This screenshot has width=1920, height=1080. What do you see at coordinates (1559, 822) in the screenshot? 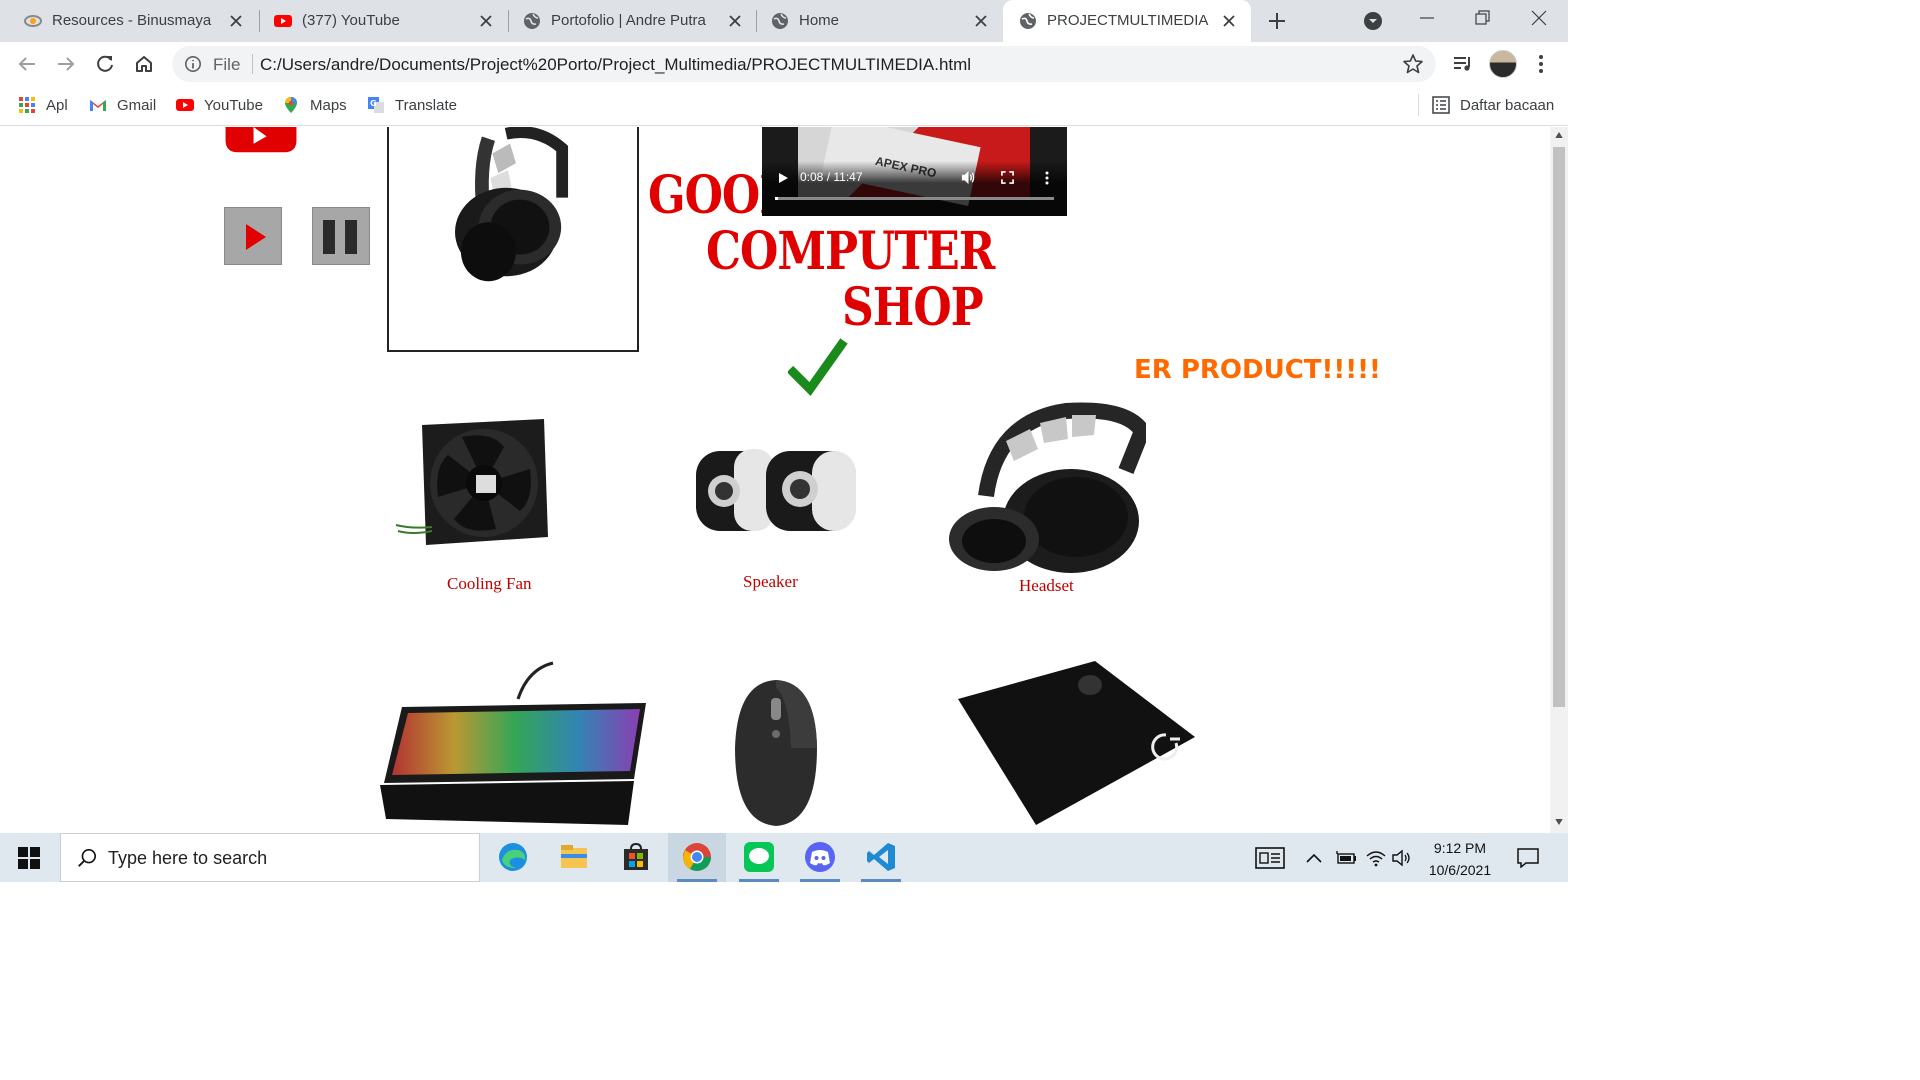
I see `scroll-down-arrow-icon` at bounding box center [1559, 822].